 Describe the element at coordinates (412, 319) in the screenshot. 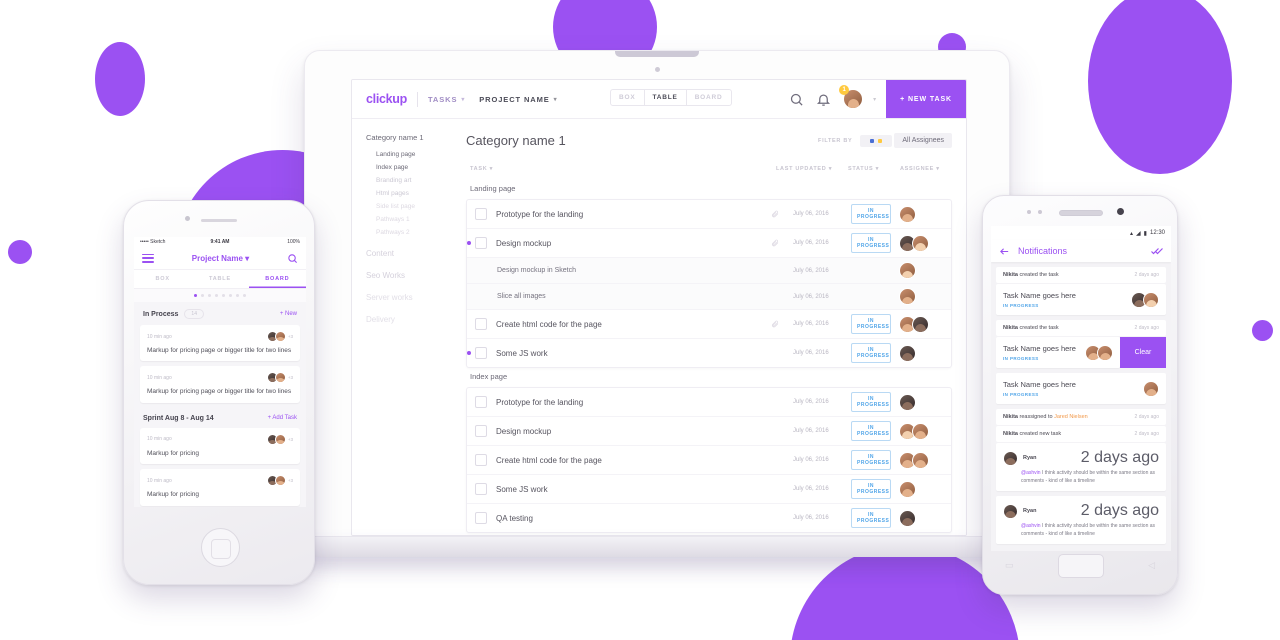

I see `sidebar-group-delivery: Delivery` at that location.